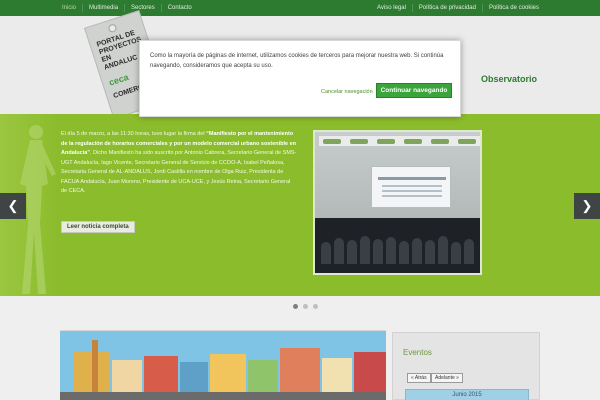 This screenshot has height=400, width=600. I want to click on events-widget: Eventos « Atrás Adelante » Junio 2015, so click(466, 366).